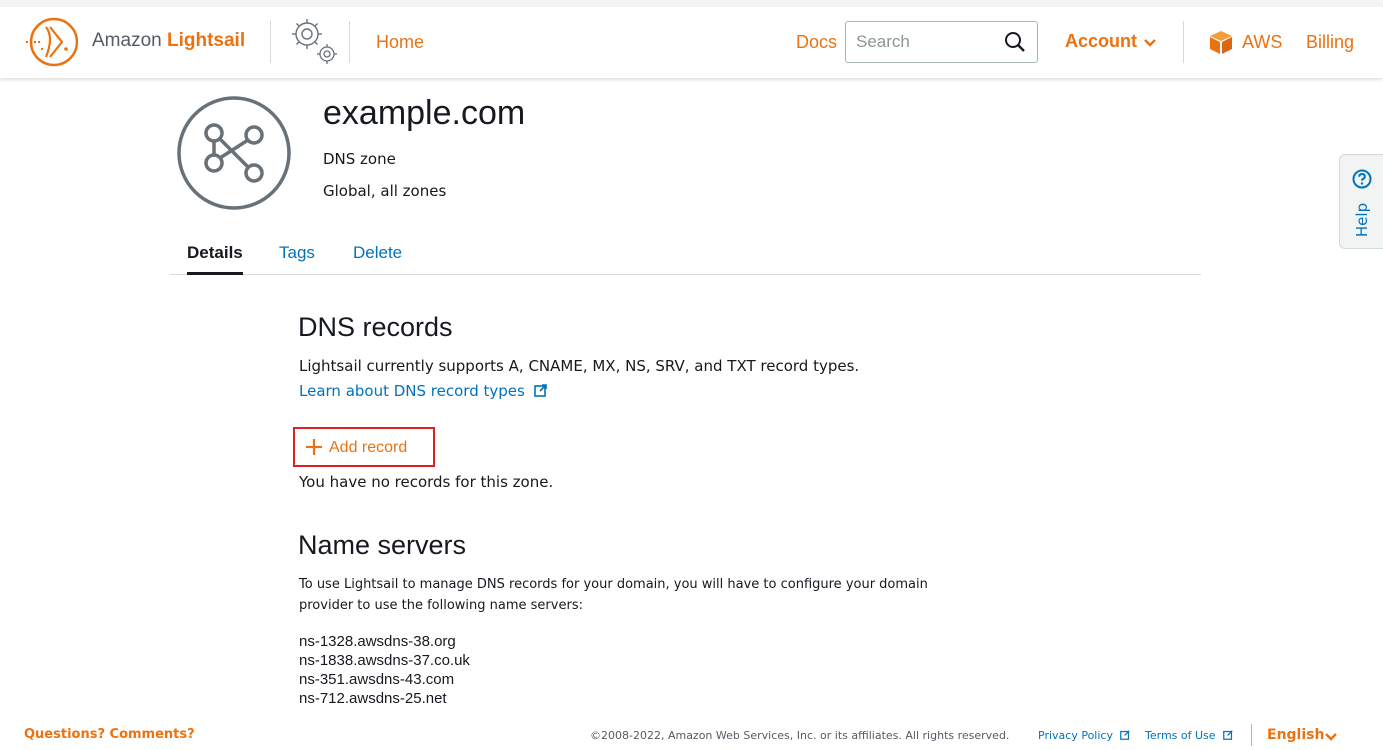 The height and width of the screenshot is (750, 1383). What do you see at coordinates (109, 734) in the screenshot?
I see `questions-comments-link: Questions? Comments?` at bounding box center [109, 734].